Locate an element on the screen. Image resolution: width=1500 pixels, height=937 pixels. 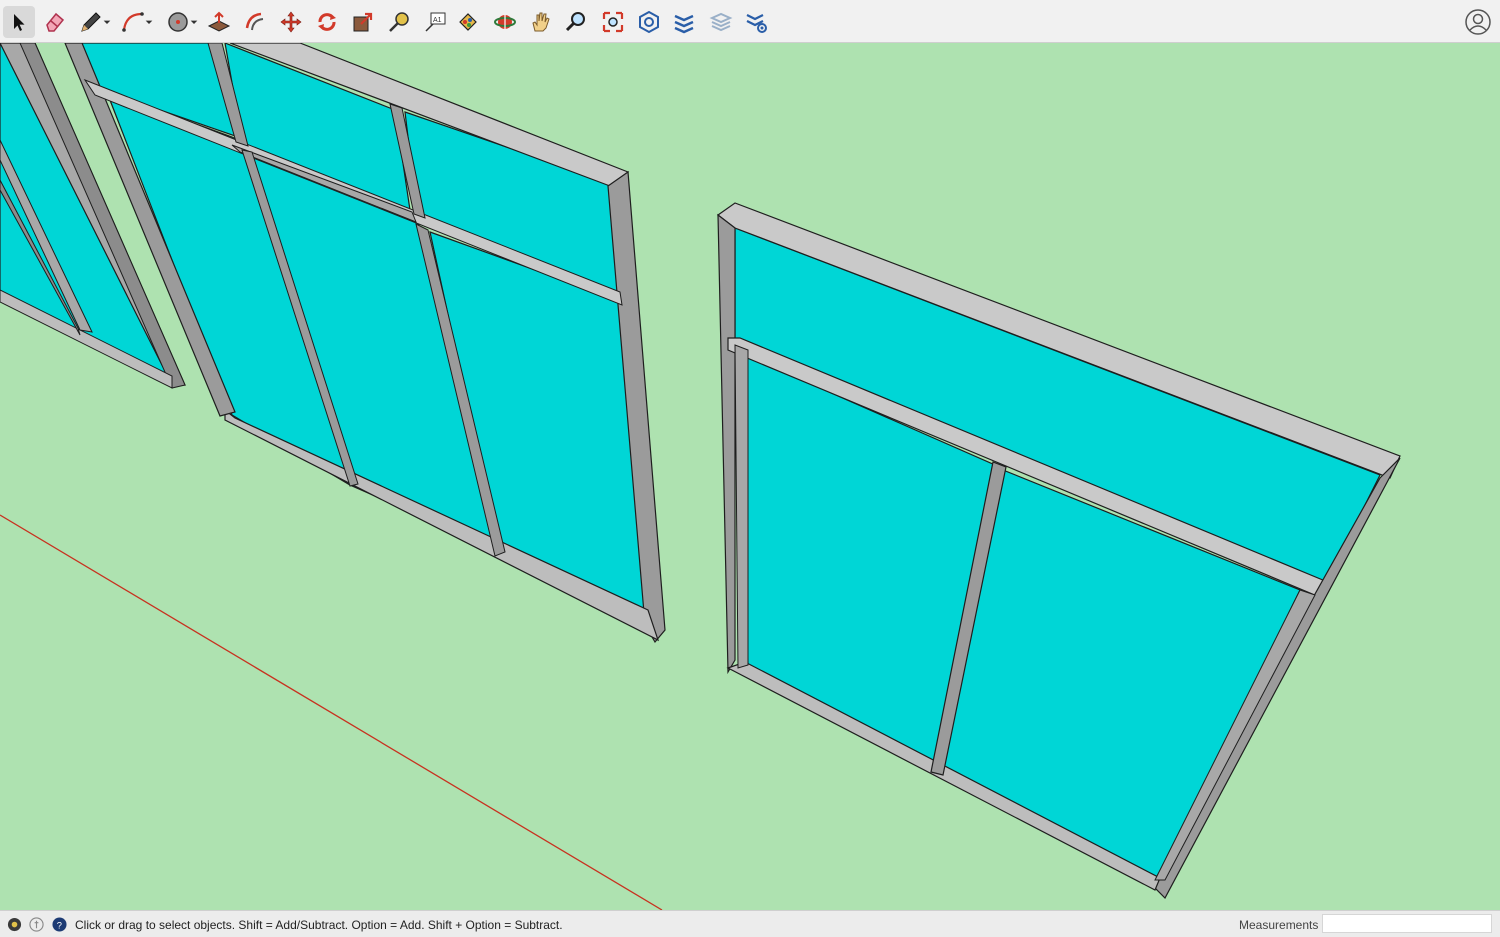
eraser-icon is located at coordinates (55, 22).